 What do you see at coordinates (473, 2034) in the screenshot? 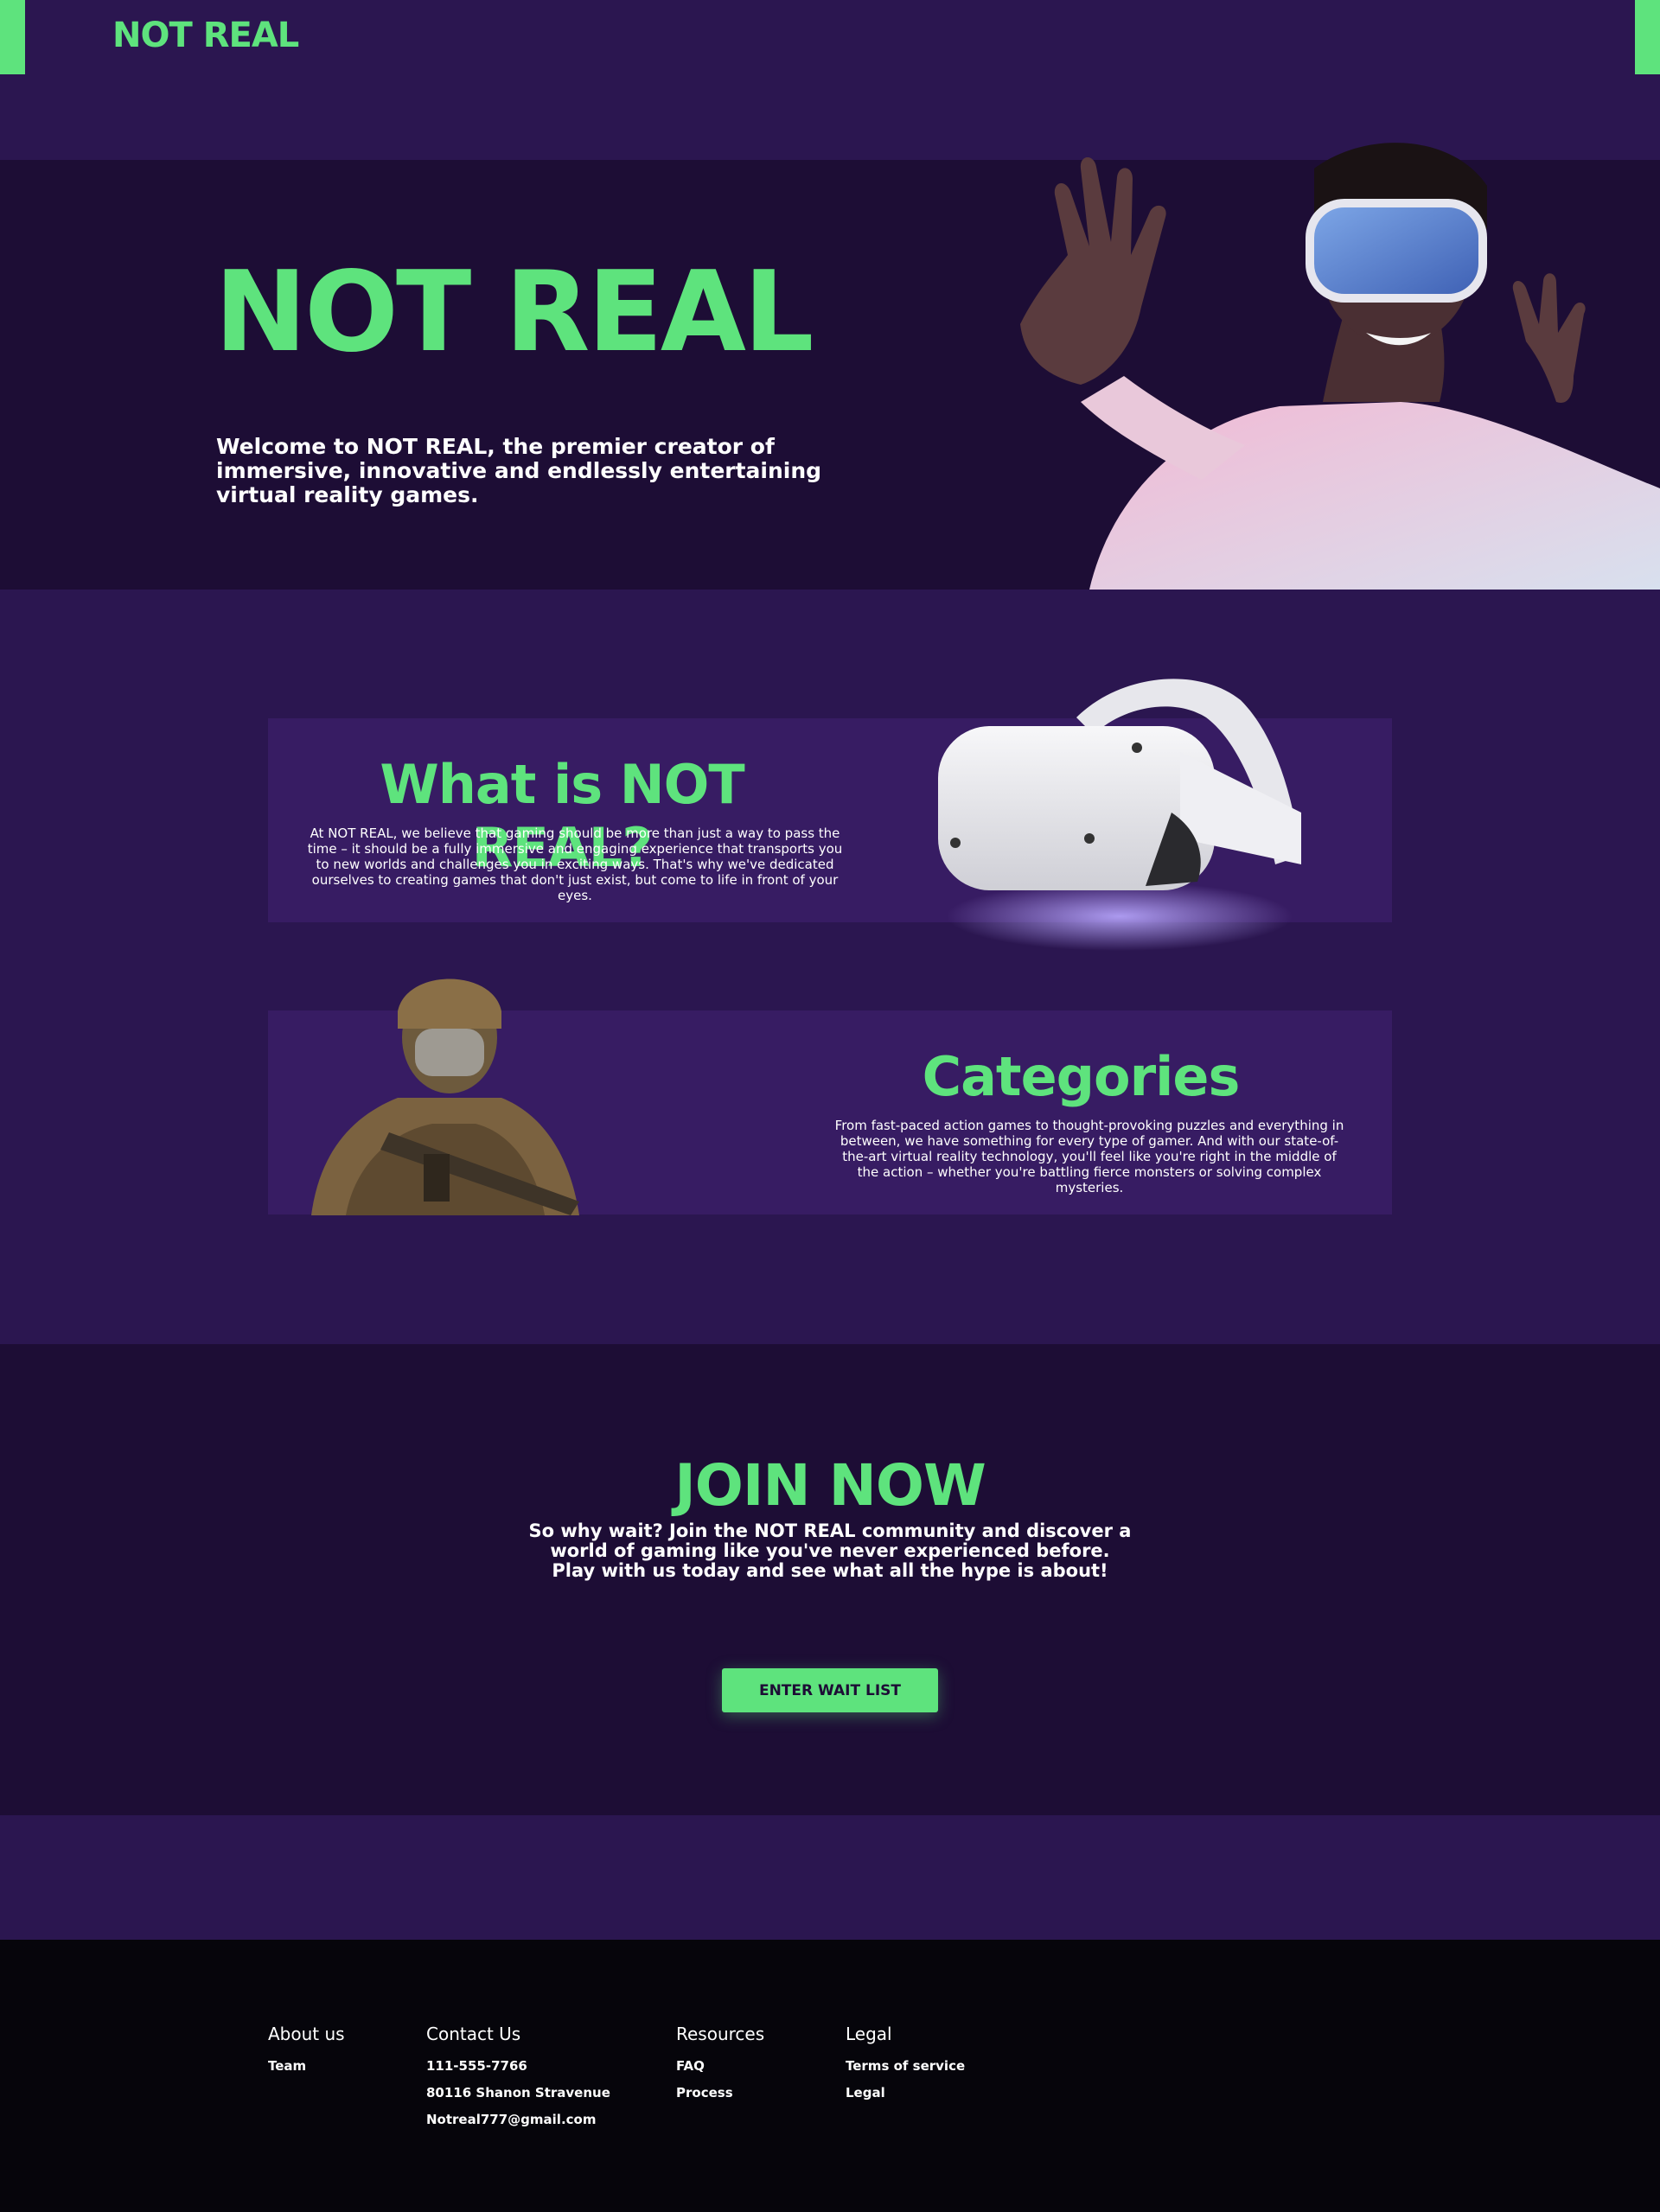
I see `footer-contact-heading: Contact Us` at bounding box center [473, 2034].